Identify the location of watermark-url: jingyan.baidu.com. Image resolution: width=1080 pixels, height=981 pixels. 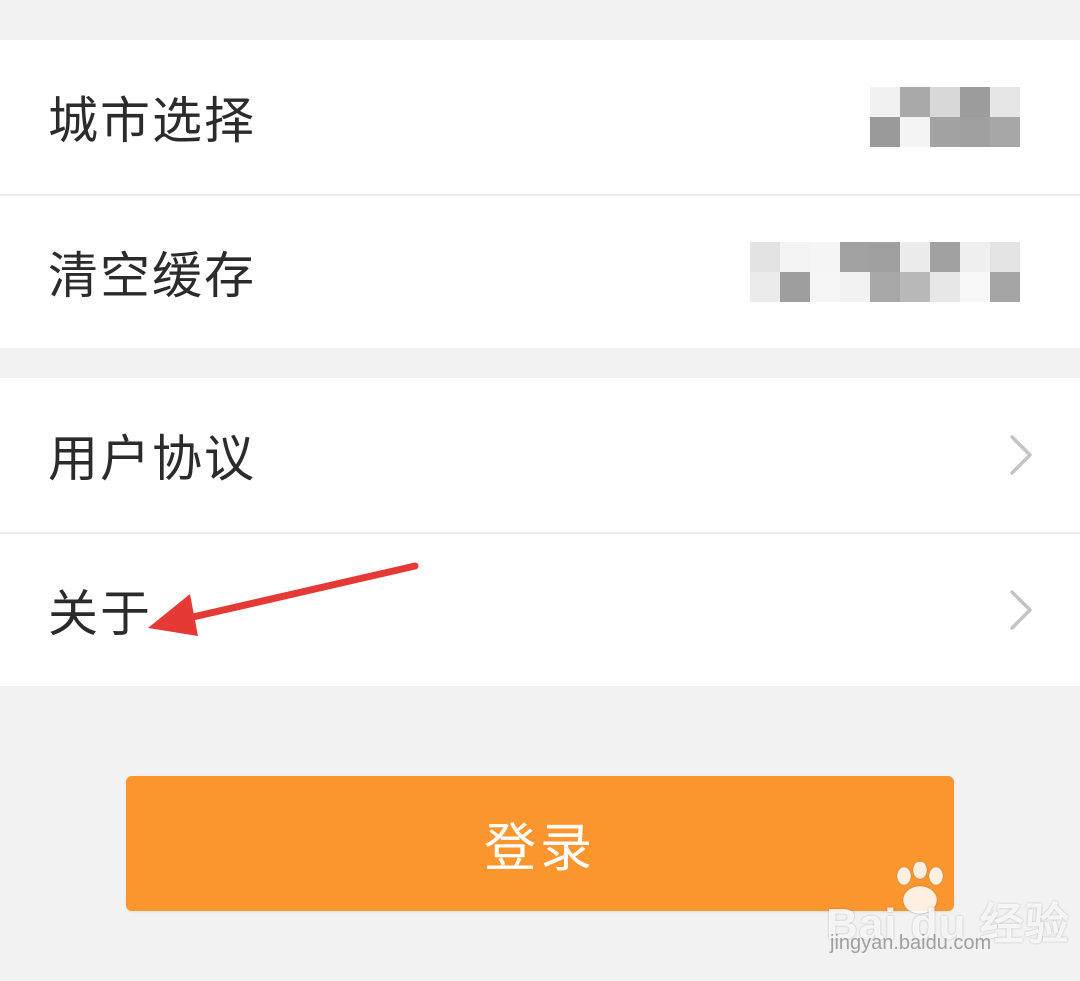
(911, 943).